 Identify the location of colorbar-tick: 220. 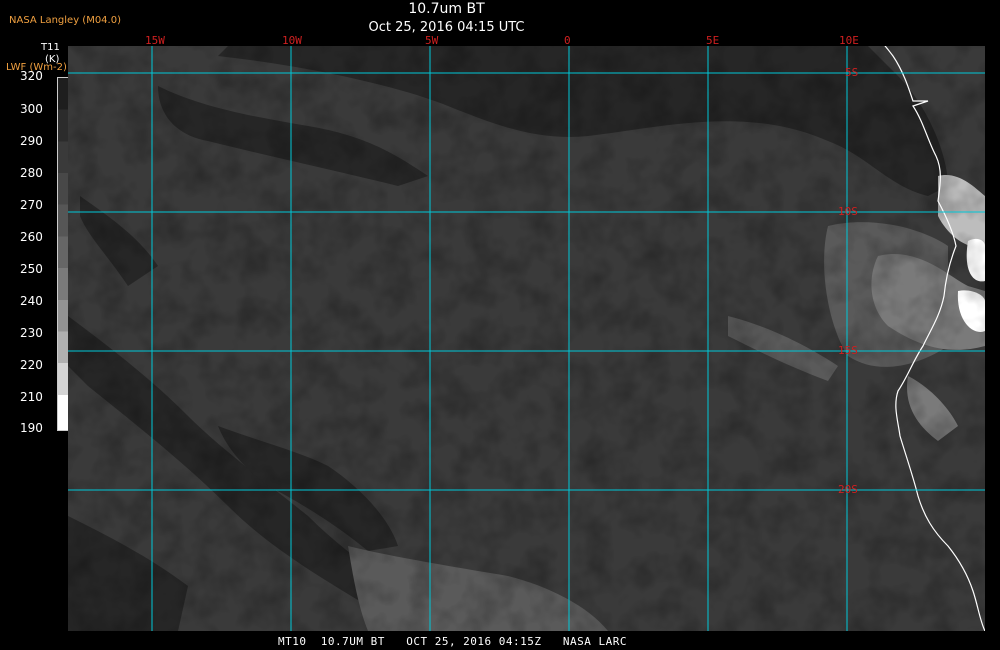
(31, 365).